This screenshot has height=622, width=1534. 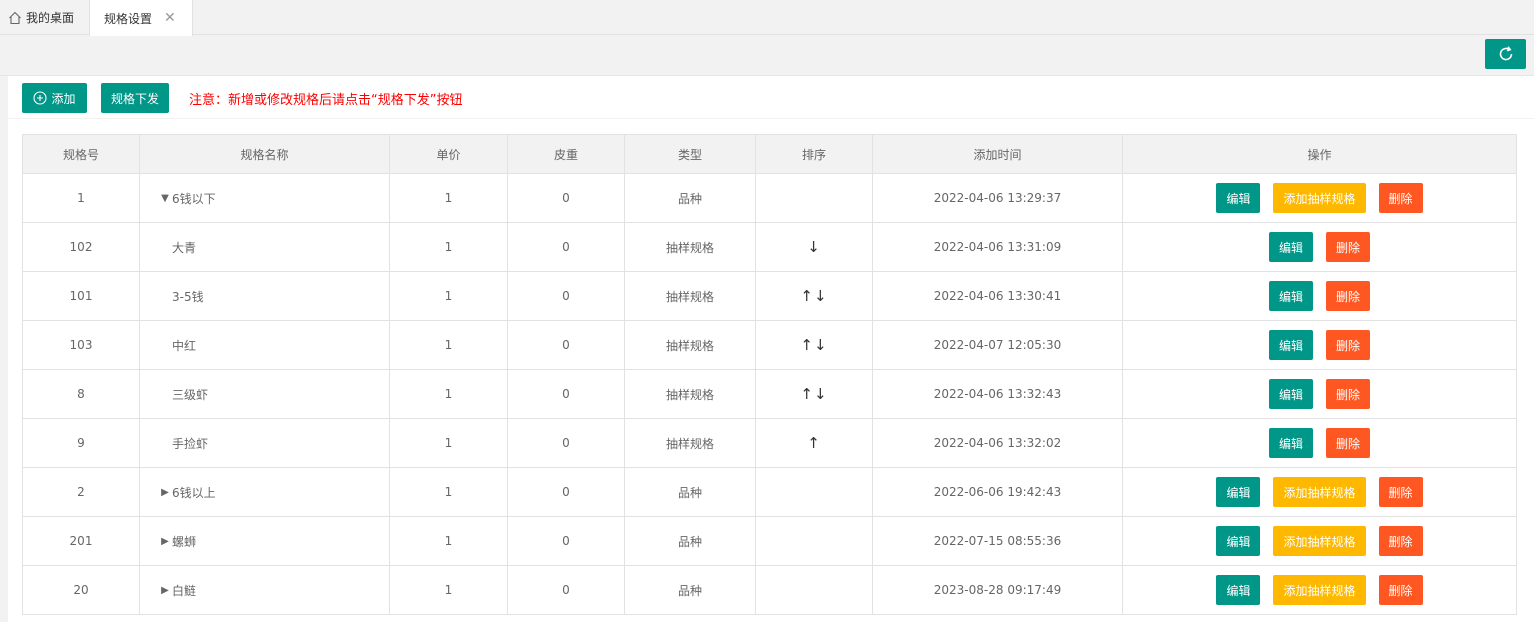 I want to click on col-header-time: 添加时间, so click(x=997, y=154).